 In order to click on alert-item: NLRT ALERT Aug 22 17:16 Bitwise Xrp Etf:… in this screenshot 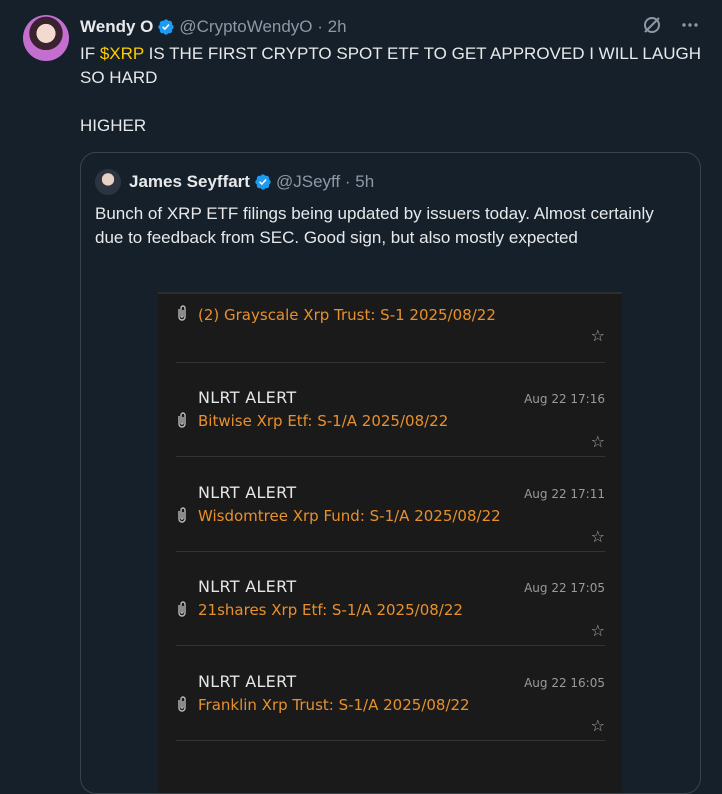, I will do `click(390, 409)`.